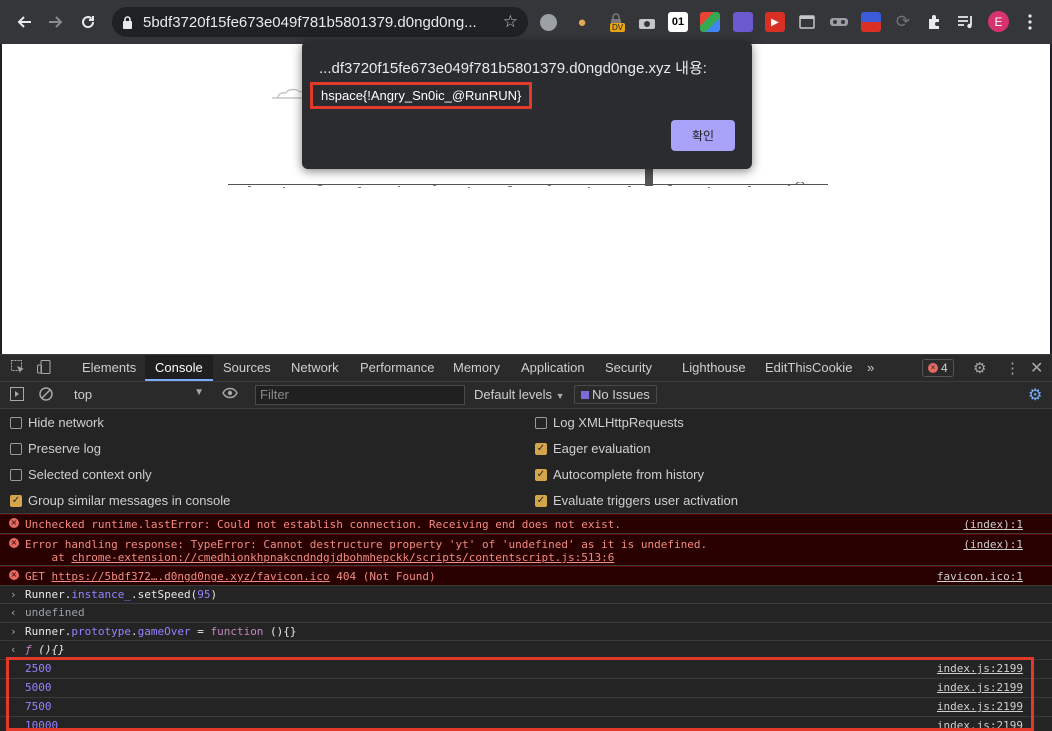 This screenshot has height=731, width=1052. What do you see at coordinates (609, 422) in the screenshot?
I see `setting-log-xhr: Log XMLHttpRequests` at bounding box center [609, 422].